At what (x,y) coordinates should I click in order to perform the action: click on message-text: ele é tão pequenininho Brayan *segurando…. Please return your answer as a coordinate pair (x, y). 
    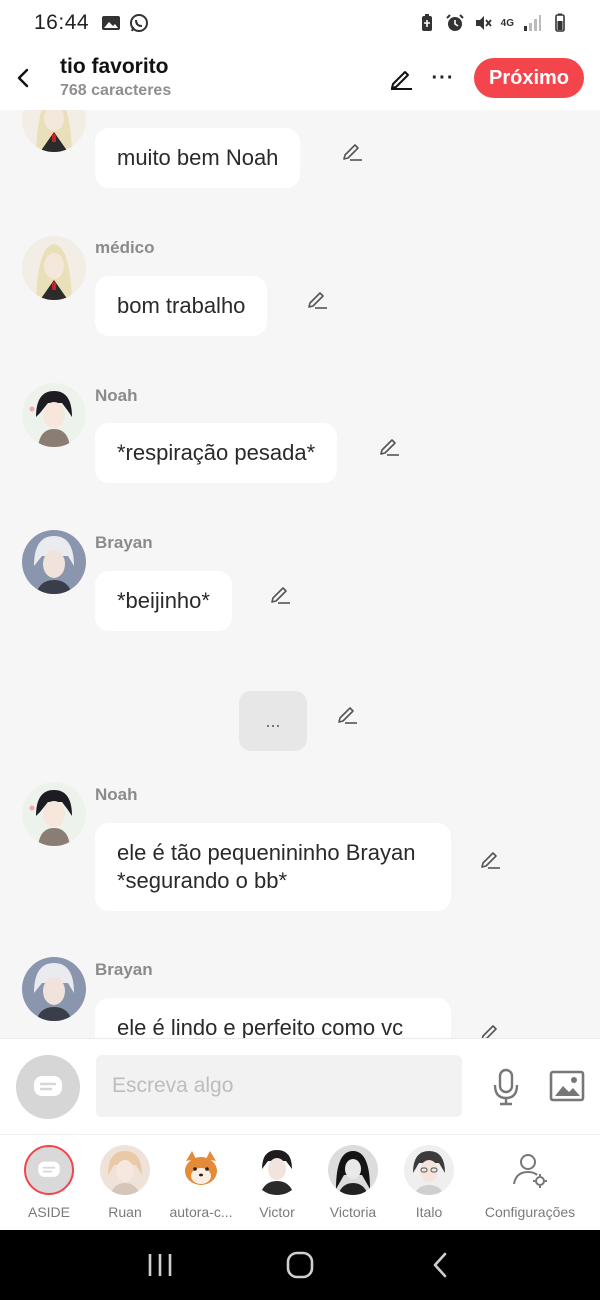
    Looking at the image, I should click on (266, 866).